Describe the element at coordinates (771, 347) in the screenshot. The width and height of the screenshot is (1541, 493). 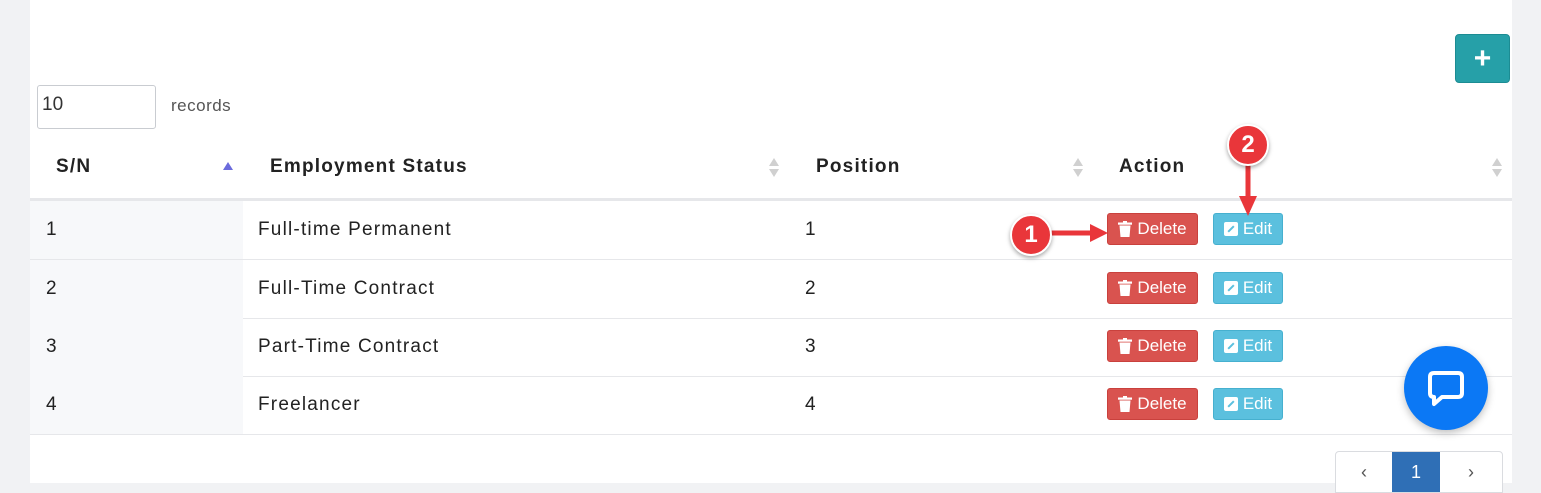
I see `table-row: 3 Part-Time Contract 3 Delete Edit` at that location.